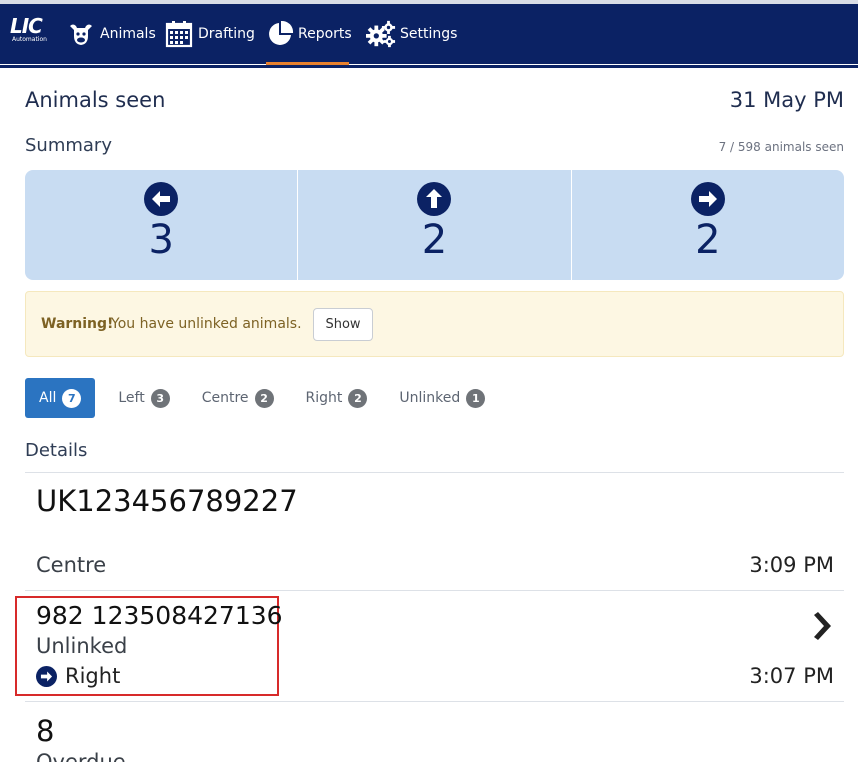 The width and height of the screenshot is (858, 762). I want to click on summary-right: 2, so click(708, 225).